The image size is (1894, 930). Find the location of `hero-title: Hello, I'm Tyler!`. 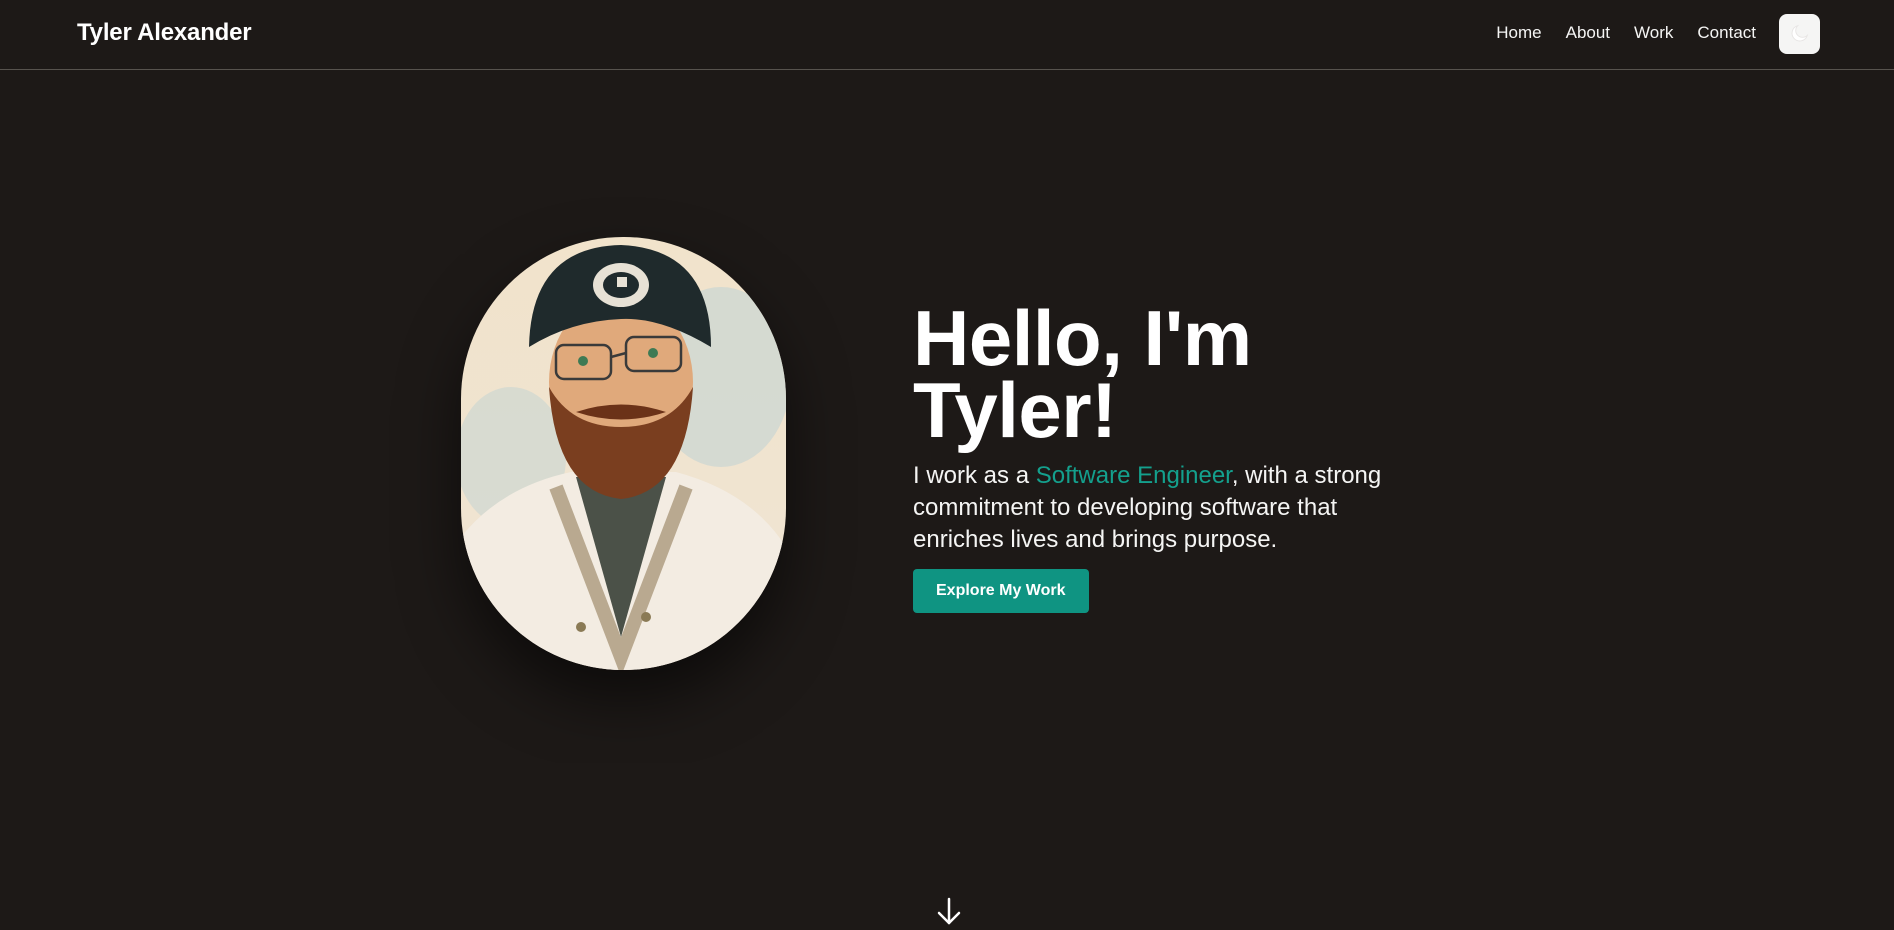

hero-title: Hello, I'm Tyler! is located at coordinates (1163, 374).